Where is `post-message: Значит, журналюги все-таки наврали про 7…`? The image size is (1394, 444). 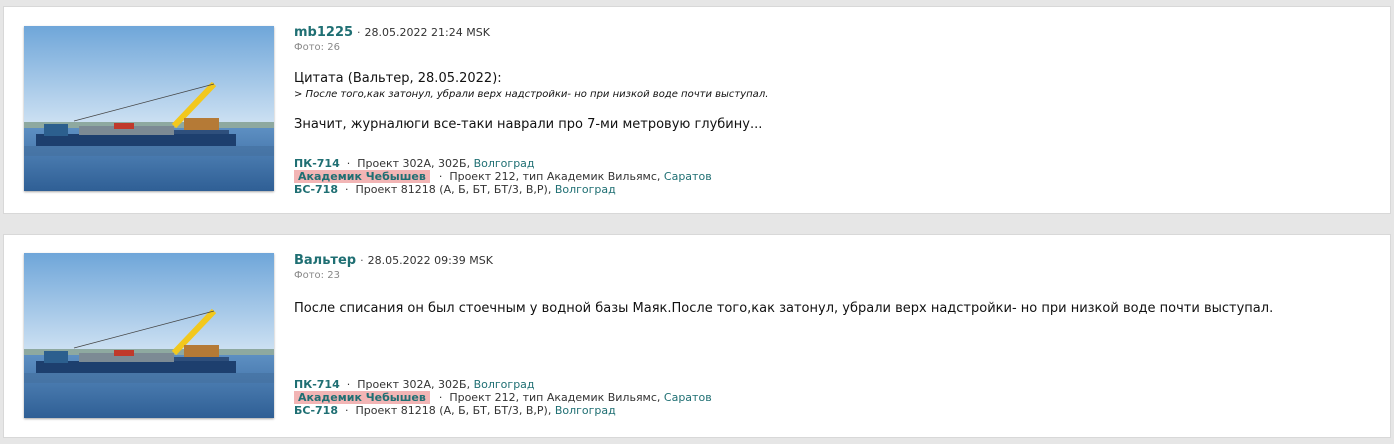 post-message: Значит, журналюги все-таки наврали про 7… is located at coordinates (528, 124).